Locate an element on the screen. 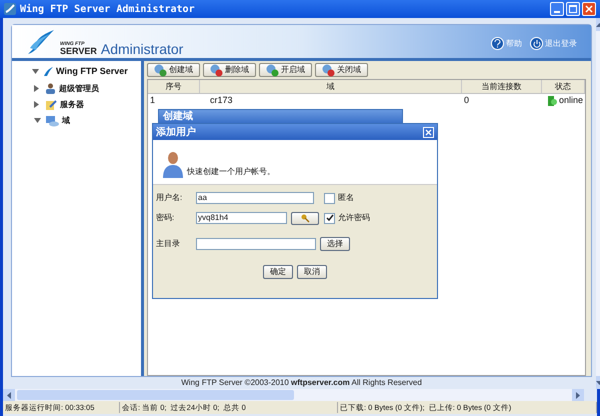 Image resolution: width=600 pixels, height=416 pixels. table-cell-text: 0 is located at coordinates (467, 101).